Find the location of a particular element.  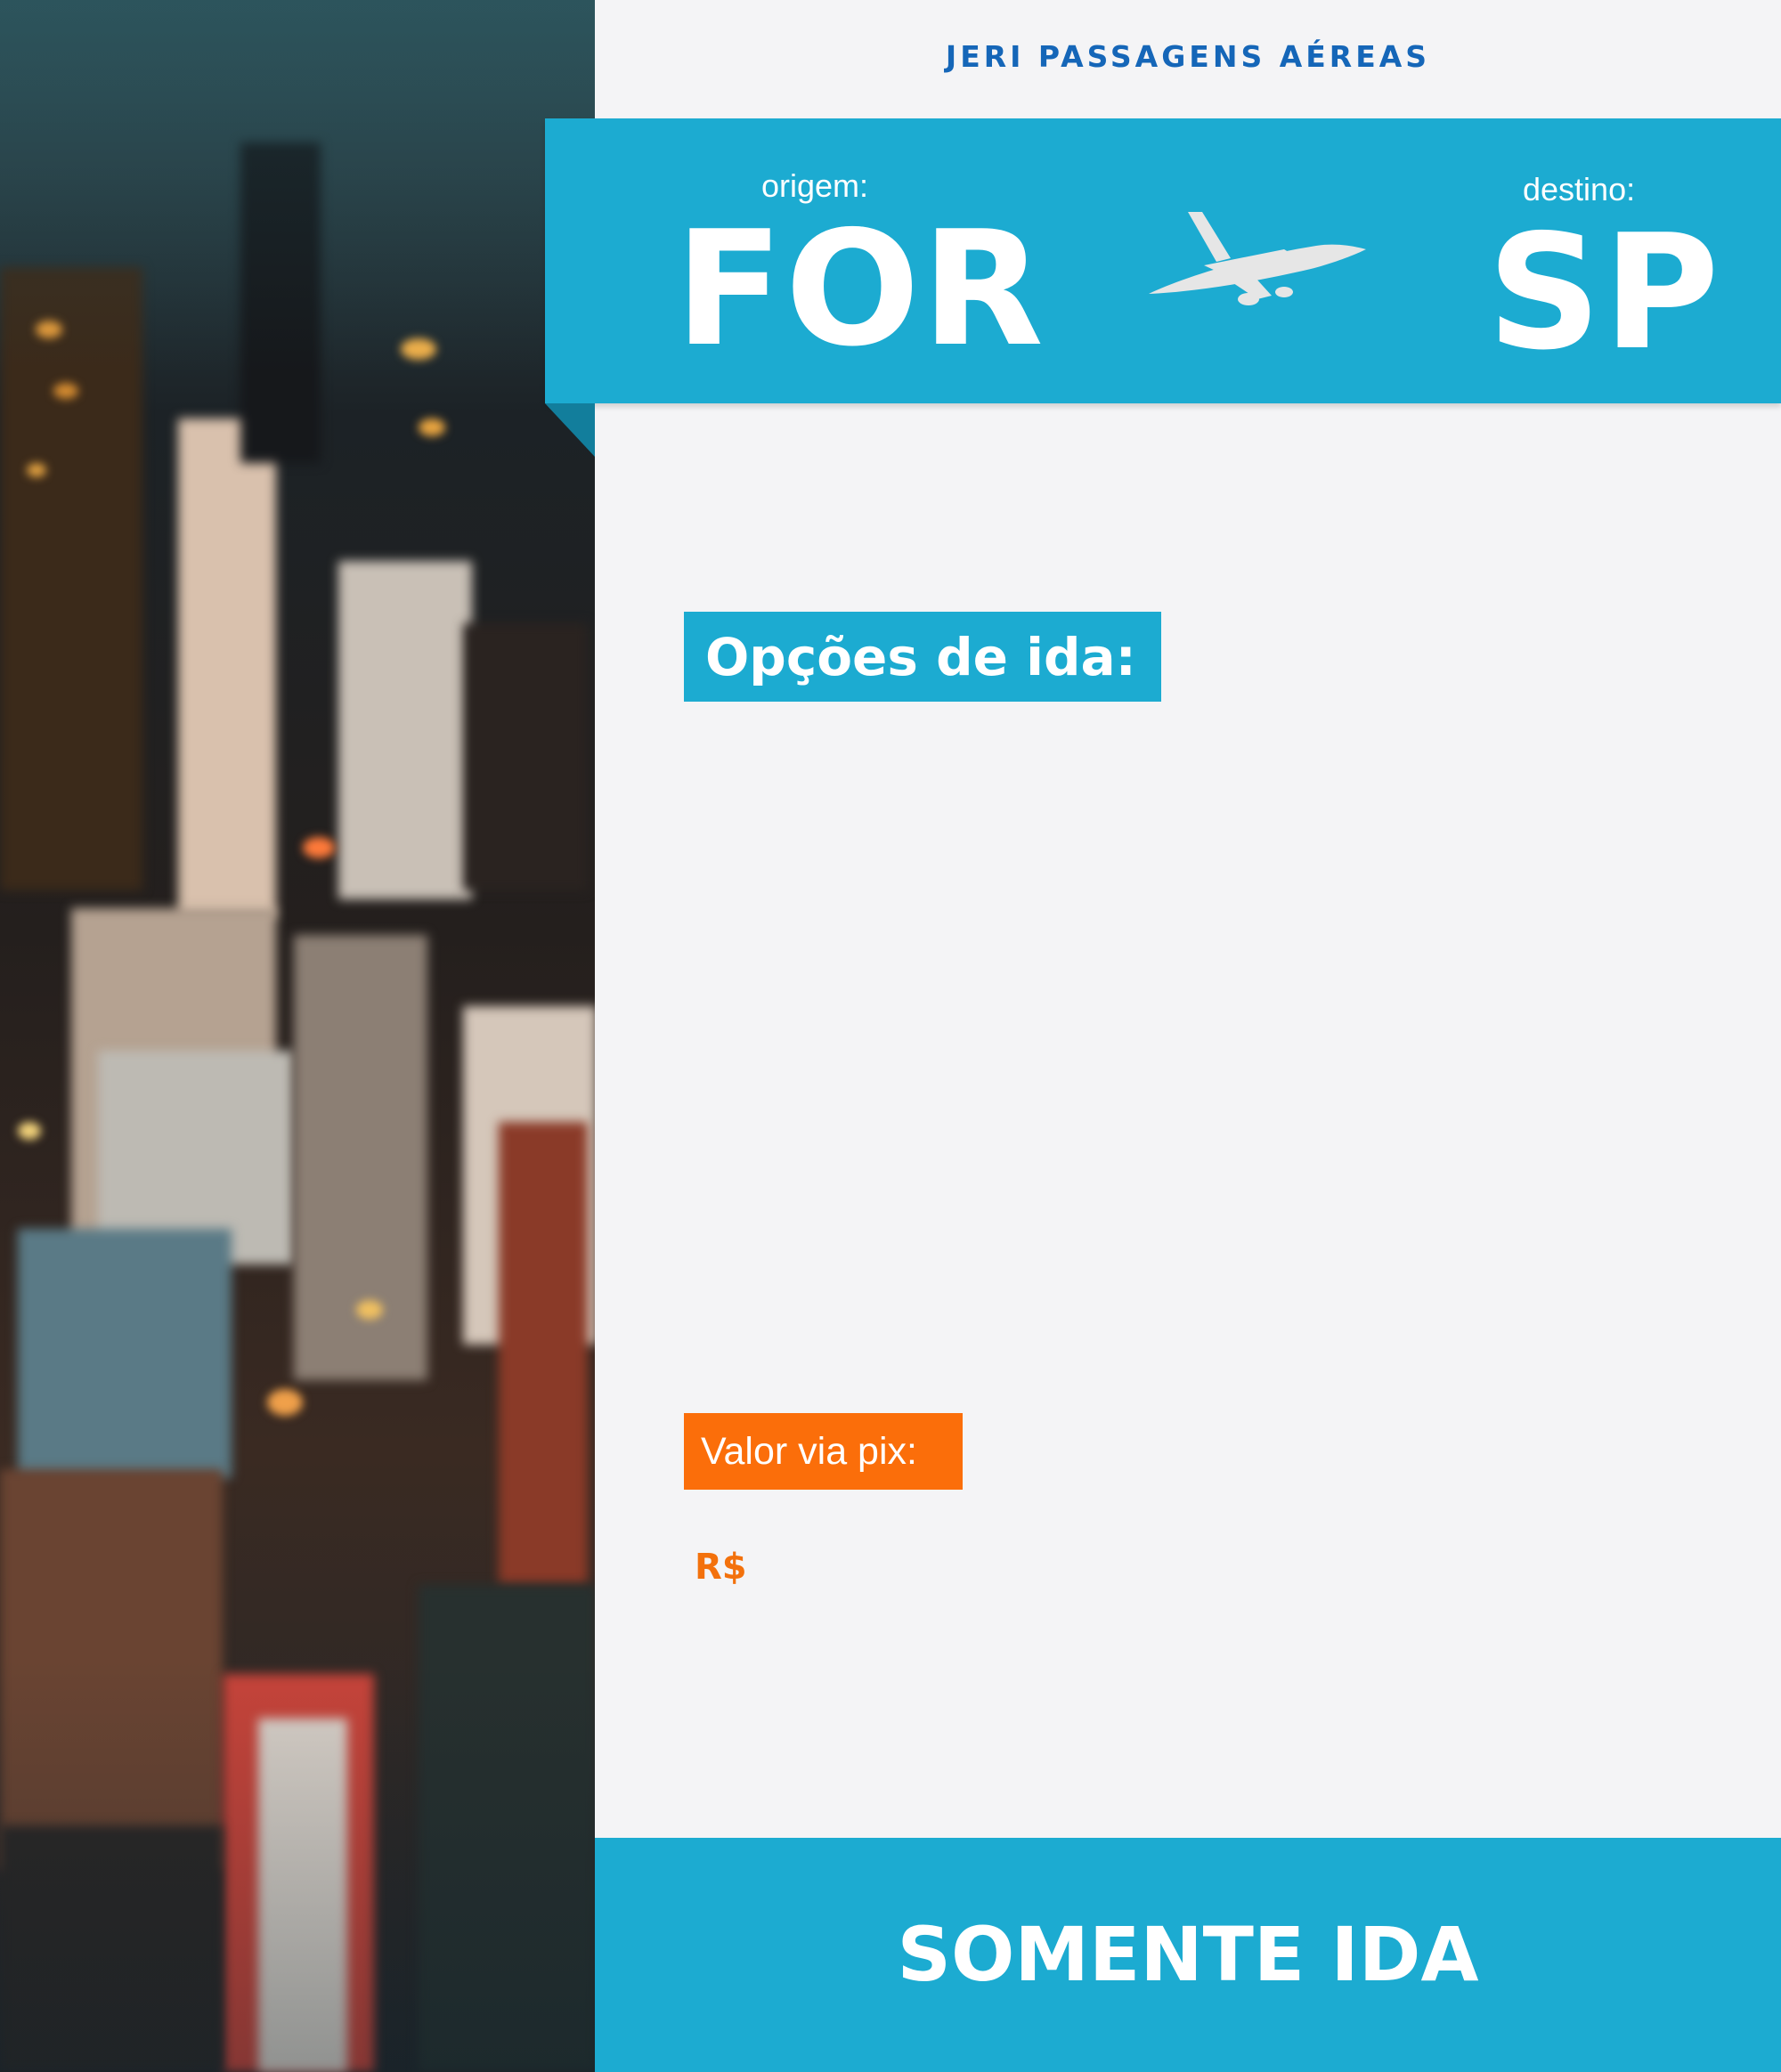

origin-code: FOR is located at coordinates (860, 289).